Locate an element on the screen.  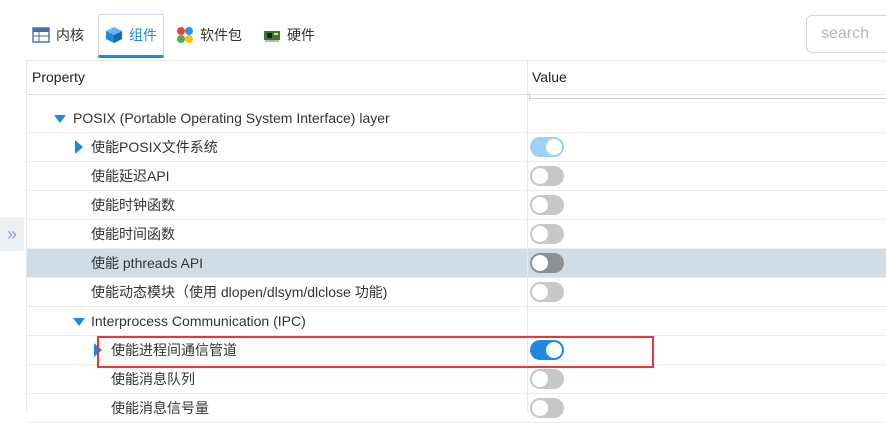
annotation-highlight-box is located at coordinates (375, 352).